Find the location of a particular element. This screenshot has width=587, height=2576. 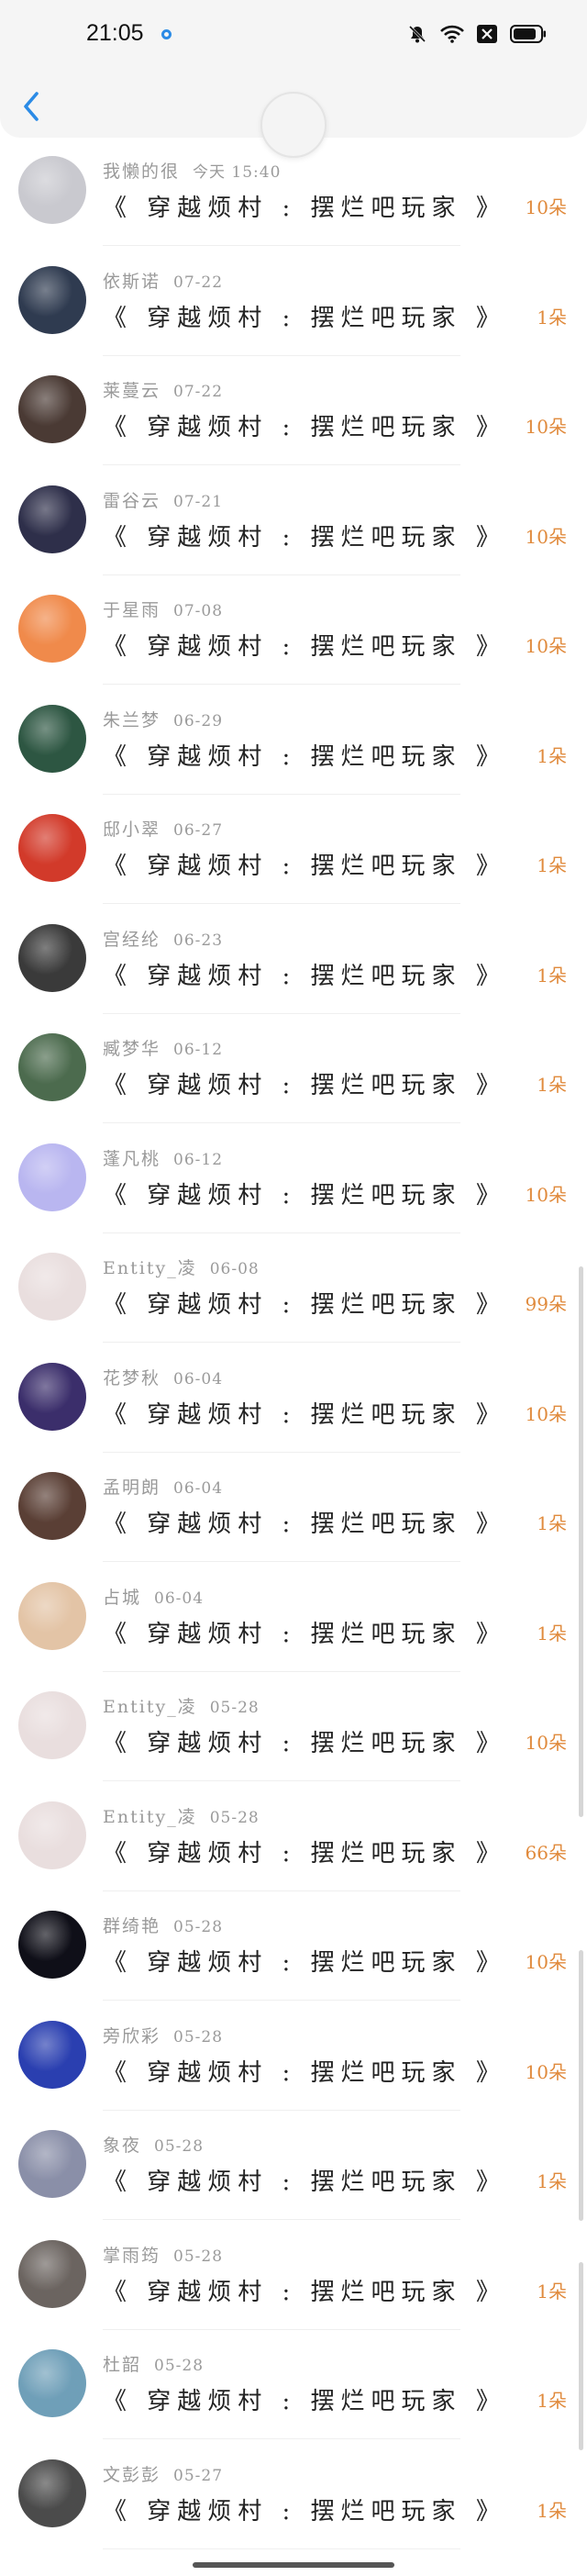

list-item: Entity_凌 05-28 《 穿越烦村 : 摆烂吧玩家 》 66朵 is located at coordinates (293, 1849).